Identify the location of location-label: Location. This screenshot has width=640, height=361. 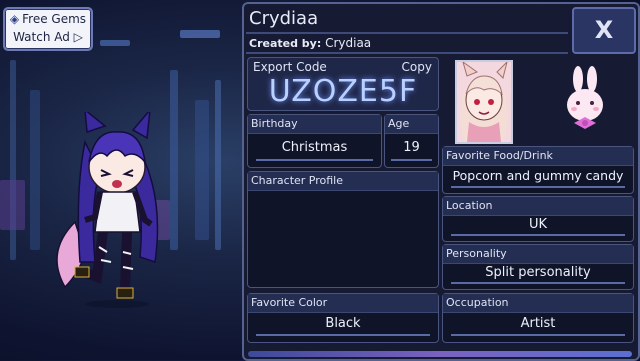
(538, 206).